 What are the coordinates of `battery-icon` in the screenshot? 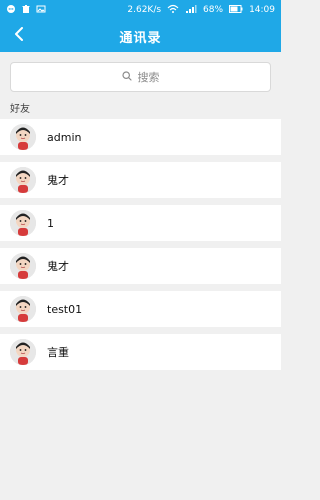 It's located at (236, 10).